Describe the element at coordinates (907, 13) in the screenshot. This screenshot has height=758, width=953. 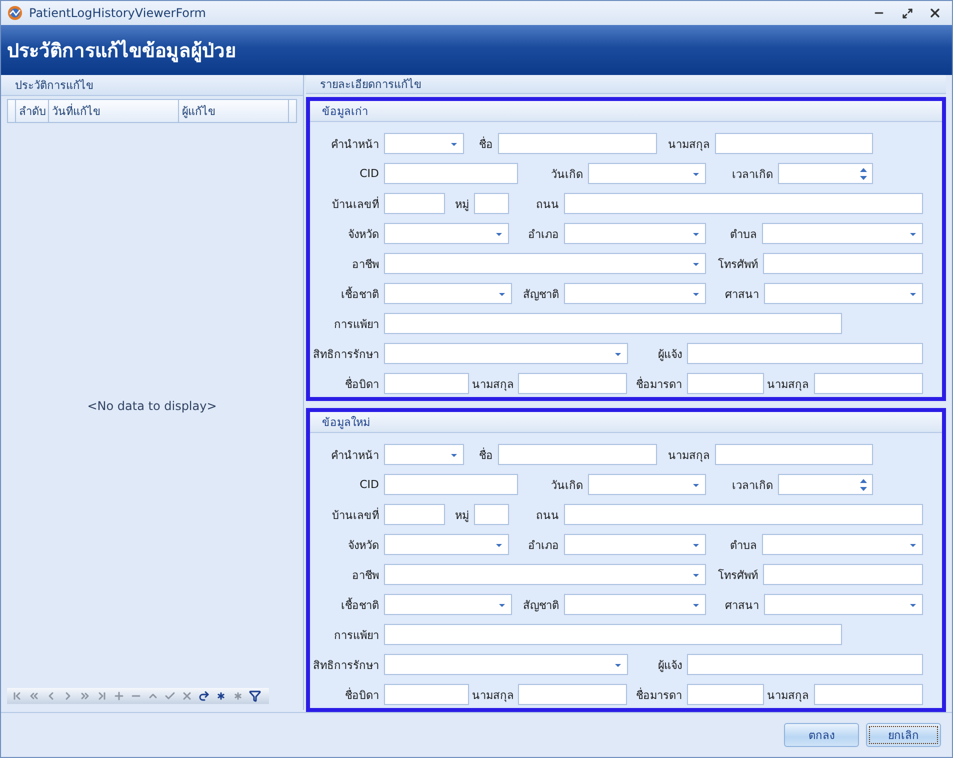
I see `maximize-icon` at that location.